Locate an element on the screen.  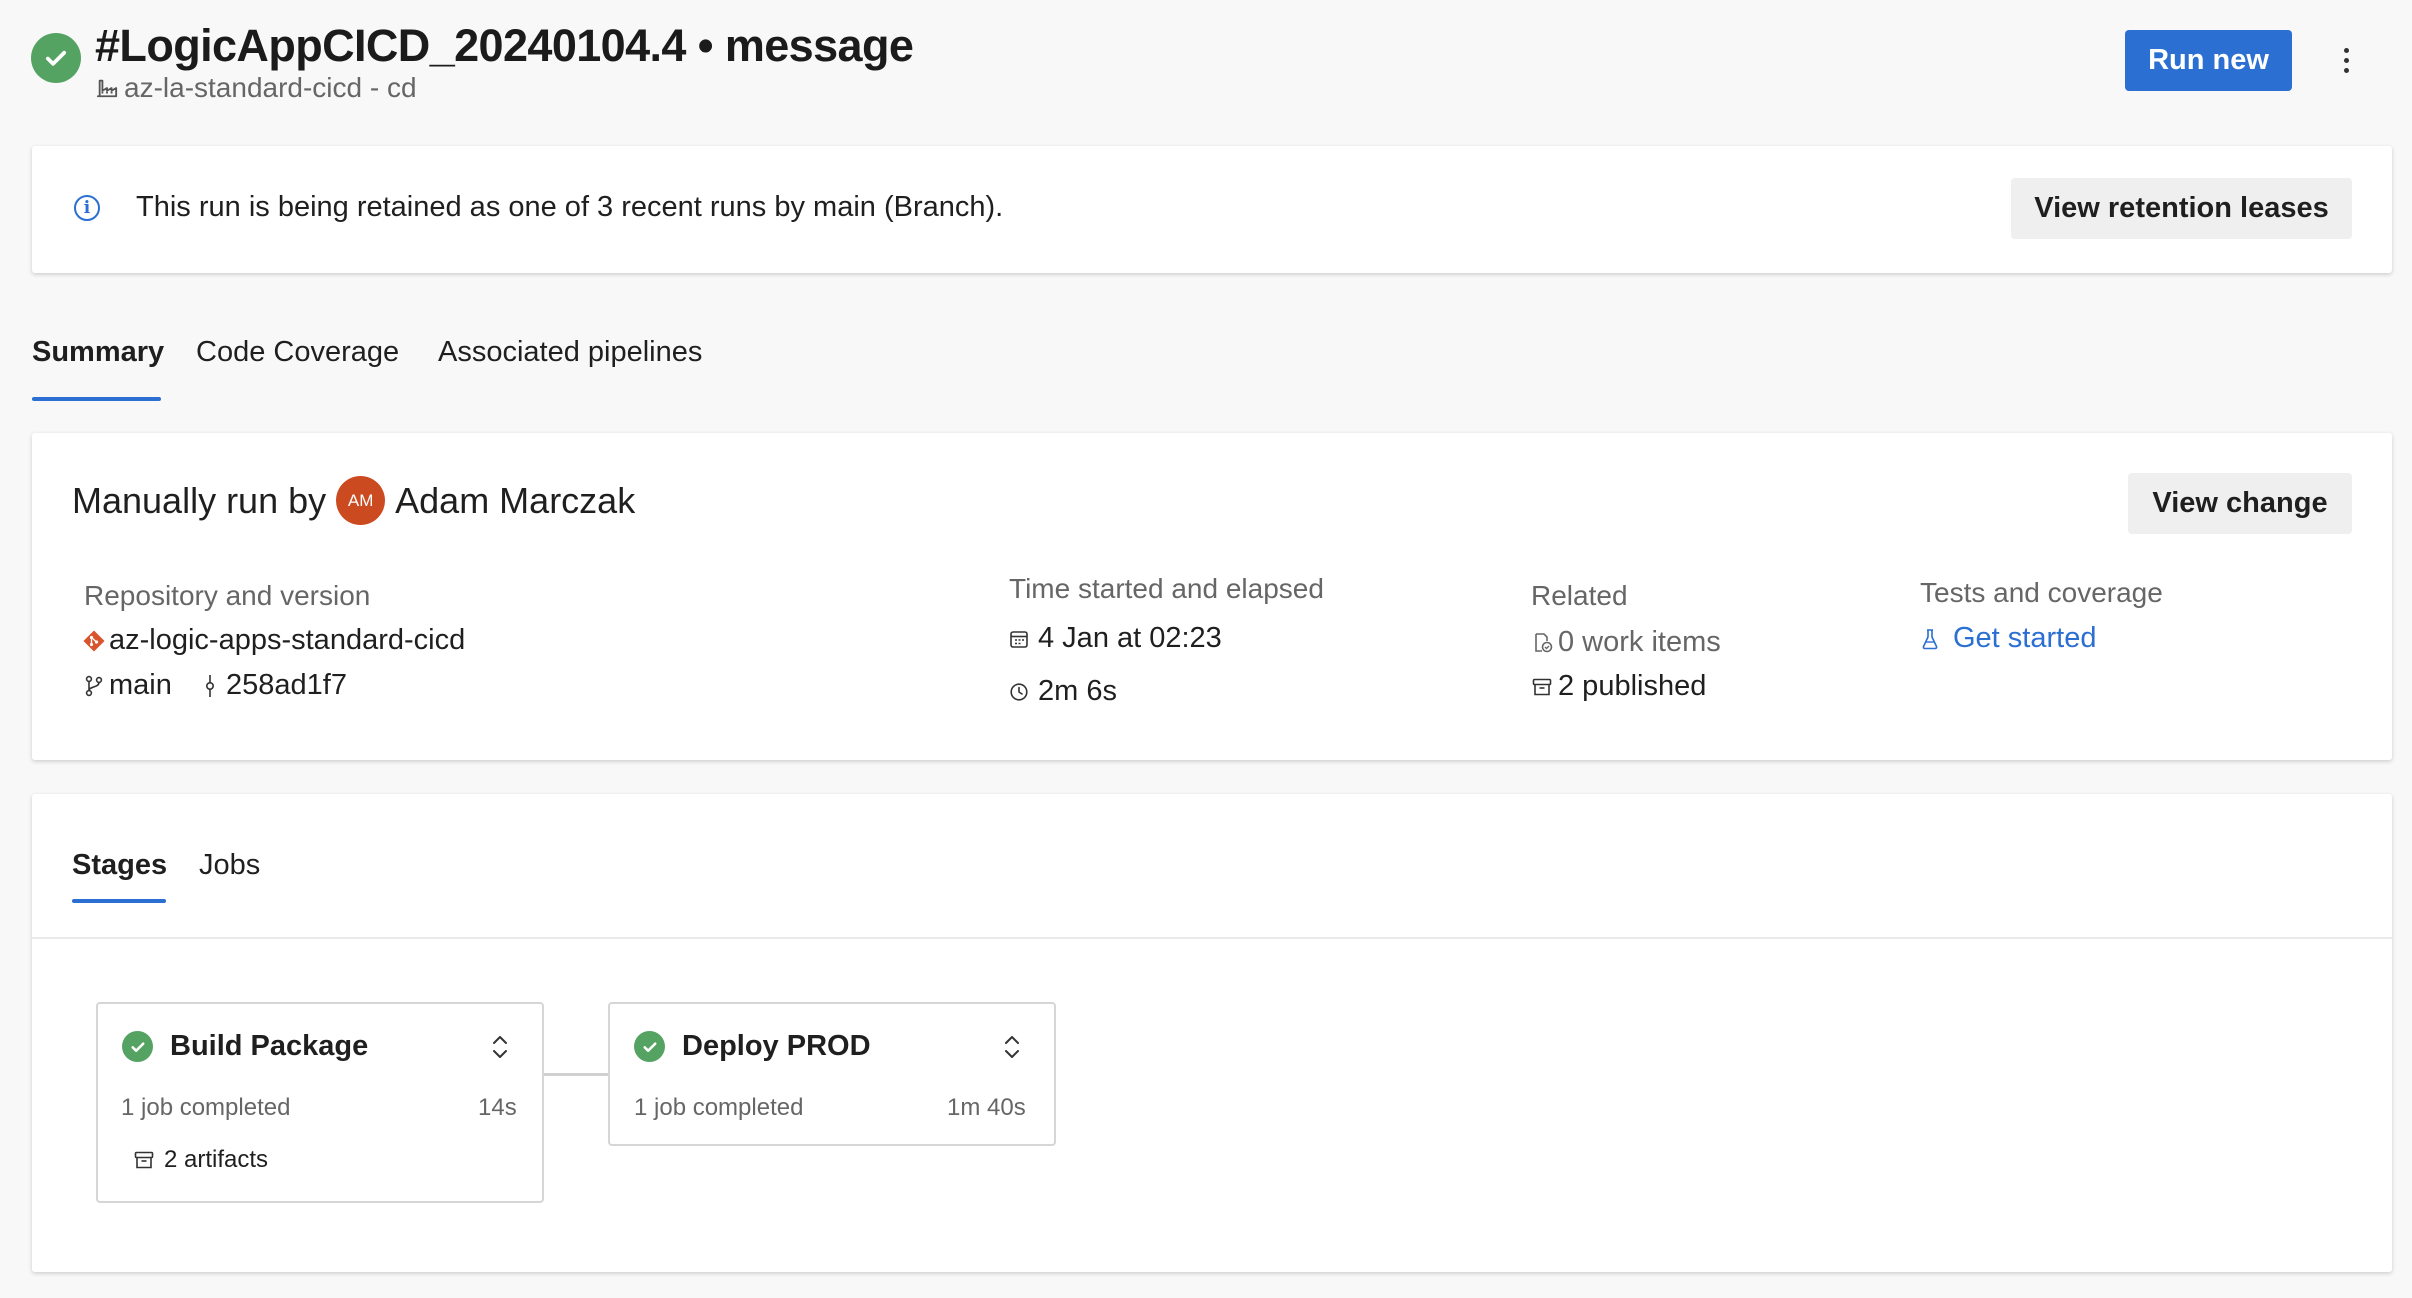
stage-deploy-prod is located at coordinates (832, 1074).